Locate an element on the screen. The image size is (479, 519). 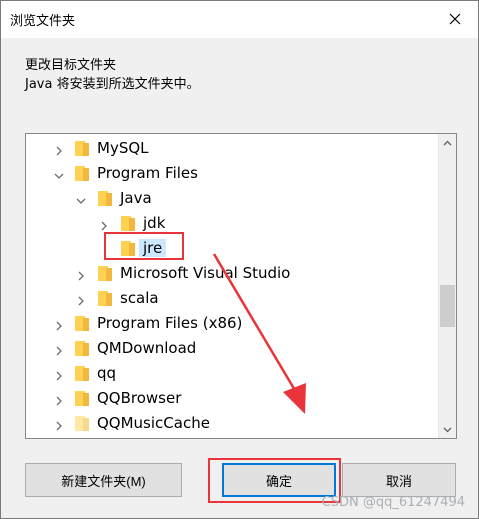
tree-item-program-files-x86: Program Files (x86) is located at coordinates (230, 323).